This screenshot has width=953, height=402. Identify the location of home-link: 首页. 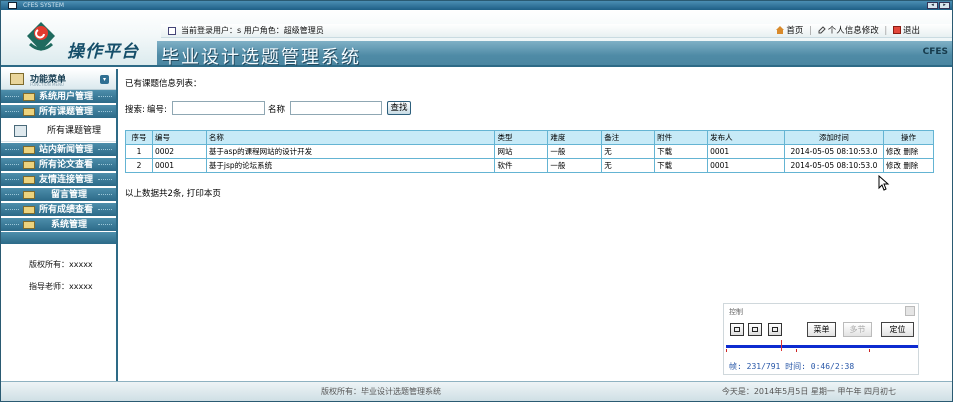
(789, 31).